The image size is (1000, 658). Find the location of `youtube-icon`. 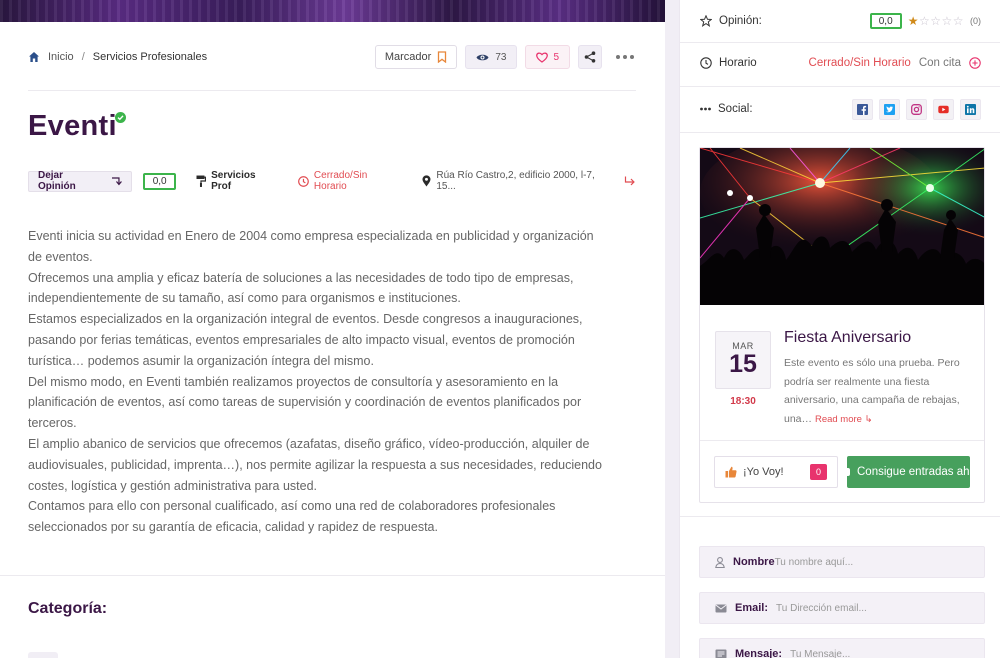

youtube-icon is located at coordinates (943, 109).